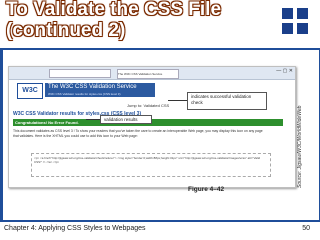  I want to click on source-credit: Source: Jigsaw/W3C/WorldWideWeb, so click(302, 125).